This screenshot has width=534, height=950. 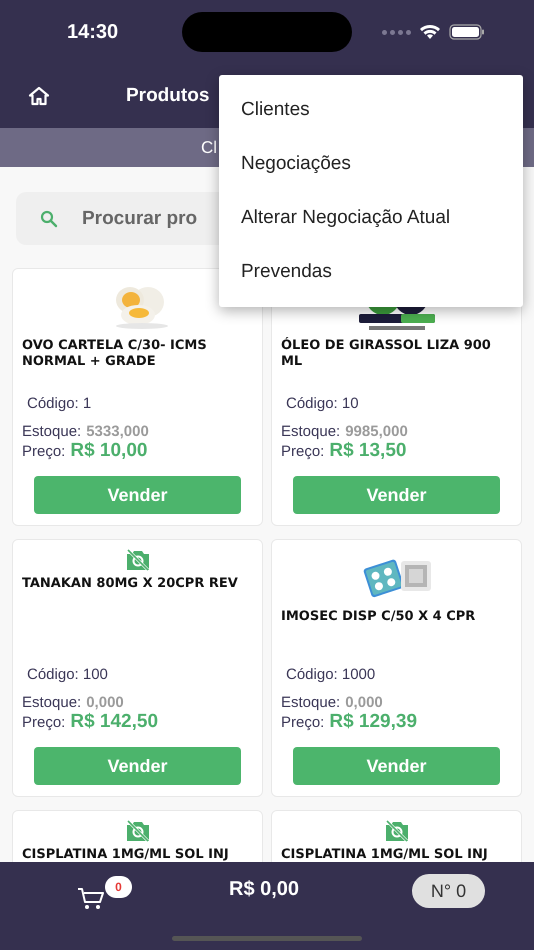 What do you see at coordinates (264, 889) in the screenshot?
I see `cart-total: R$ 0,00` at bounding box center [264, 889].